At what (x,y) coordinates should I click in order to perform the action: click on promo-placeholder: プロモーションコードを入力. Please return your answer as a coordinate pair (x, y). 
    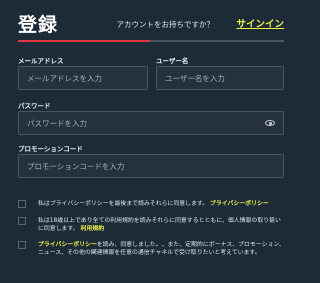
    Looking at the image, I should click on (76, 166).